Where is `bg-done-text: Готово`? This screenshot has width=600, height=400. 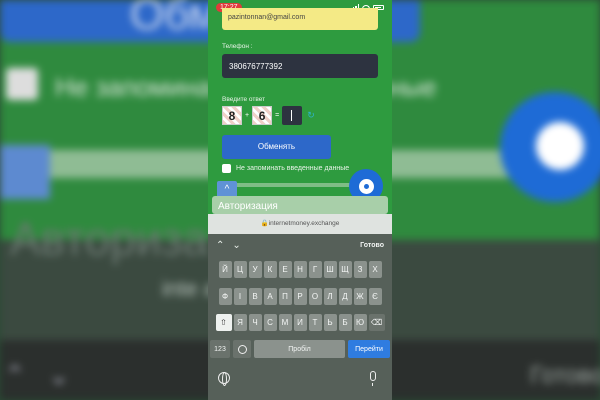 bg-done-text: Готово is located at coordinates (565, 375).